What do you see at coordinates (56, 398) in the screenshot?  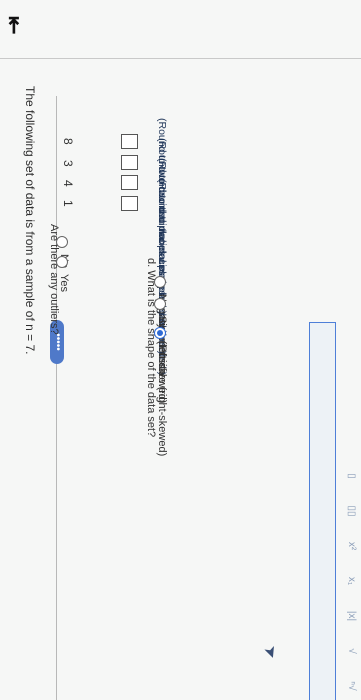 I see `section-divider` at bounding box center [56, 398].